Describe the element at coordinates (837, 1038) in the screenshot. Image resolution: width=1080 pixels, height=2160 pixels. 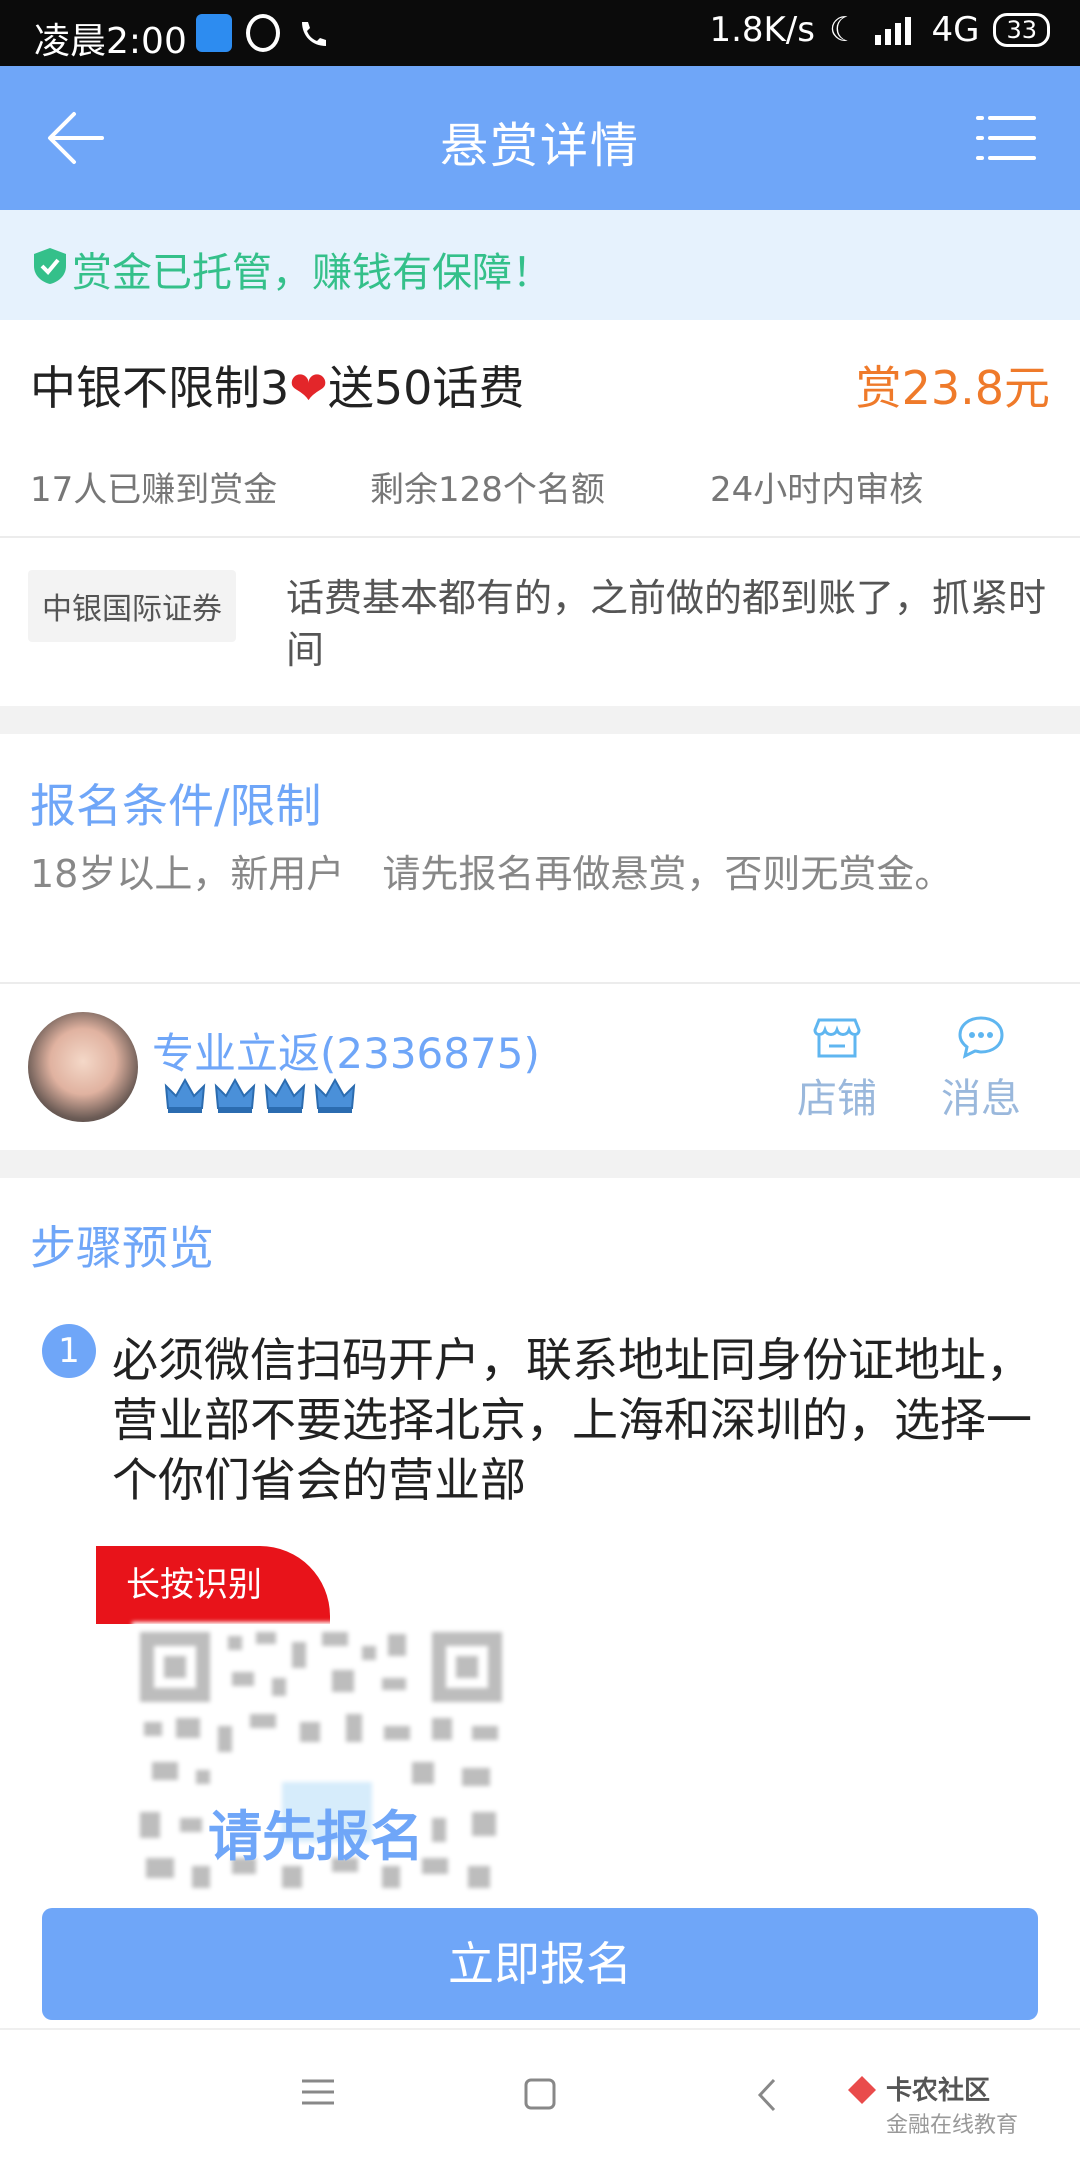
I see `shop-icon` at that location.